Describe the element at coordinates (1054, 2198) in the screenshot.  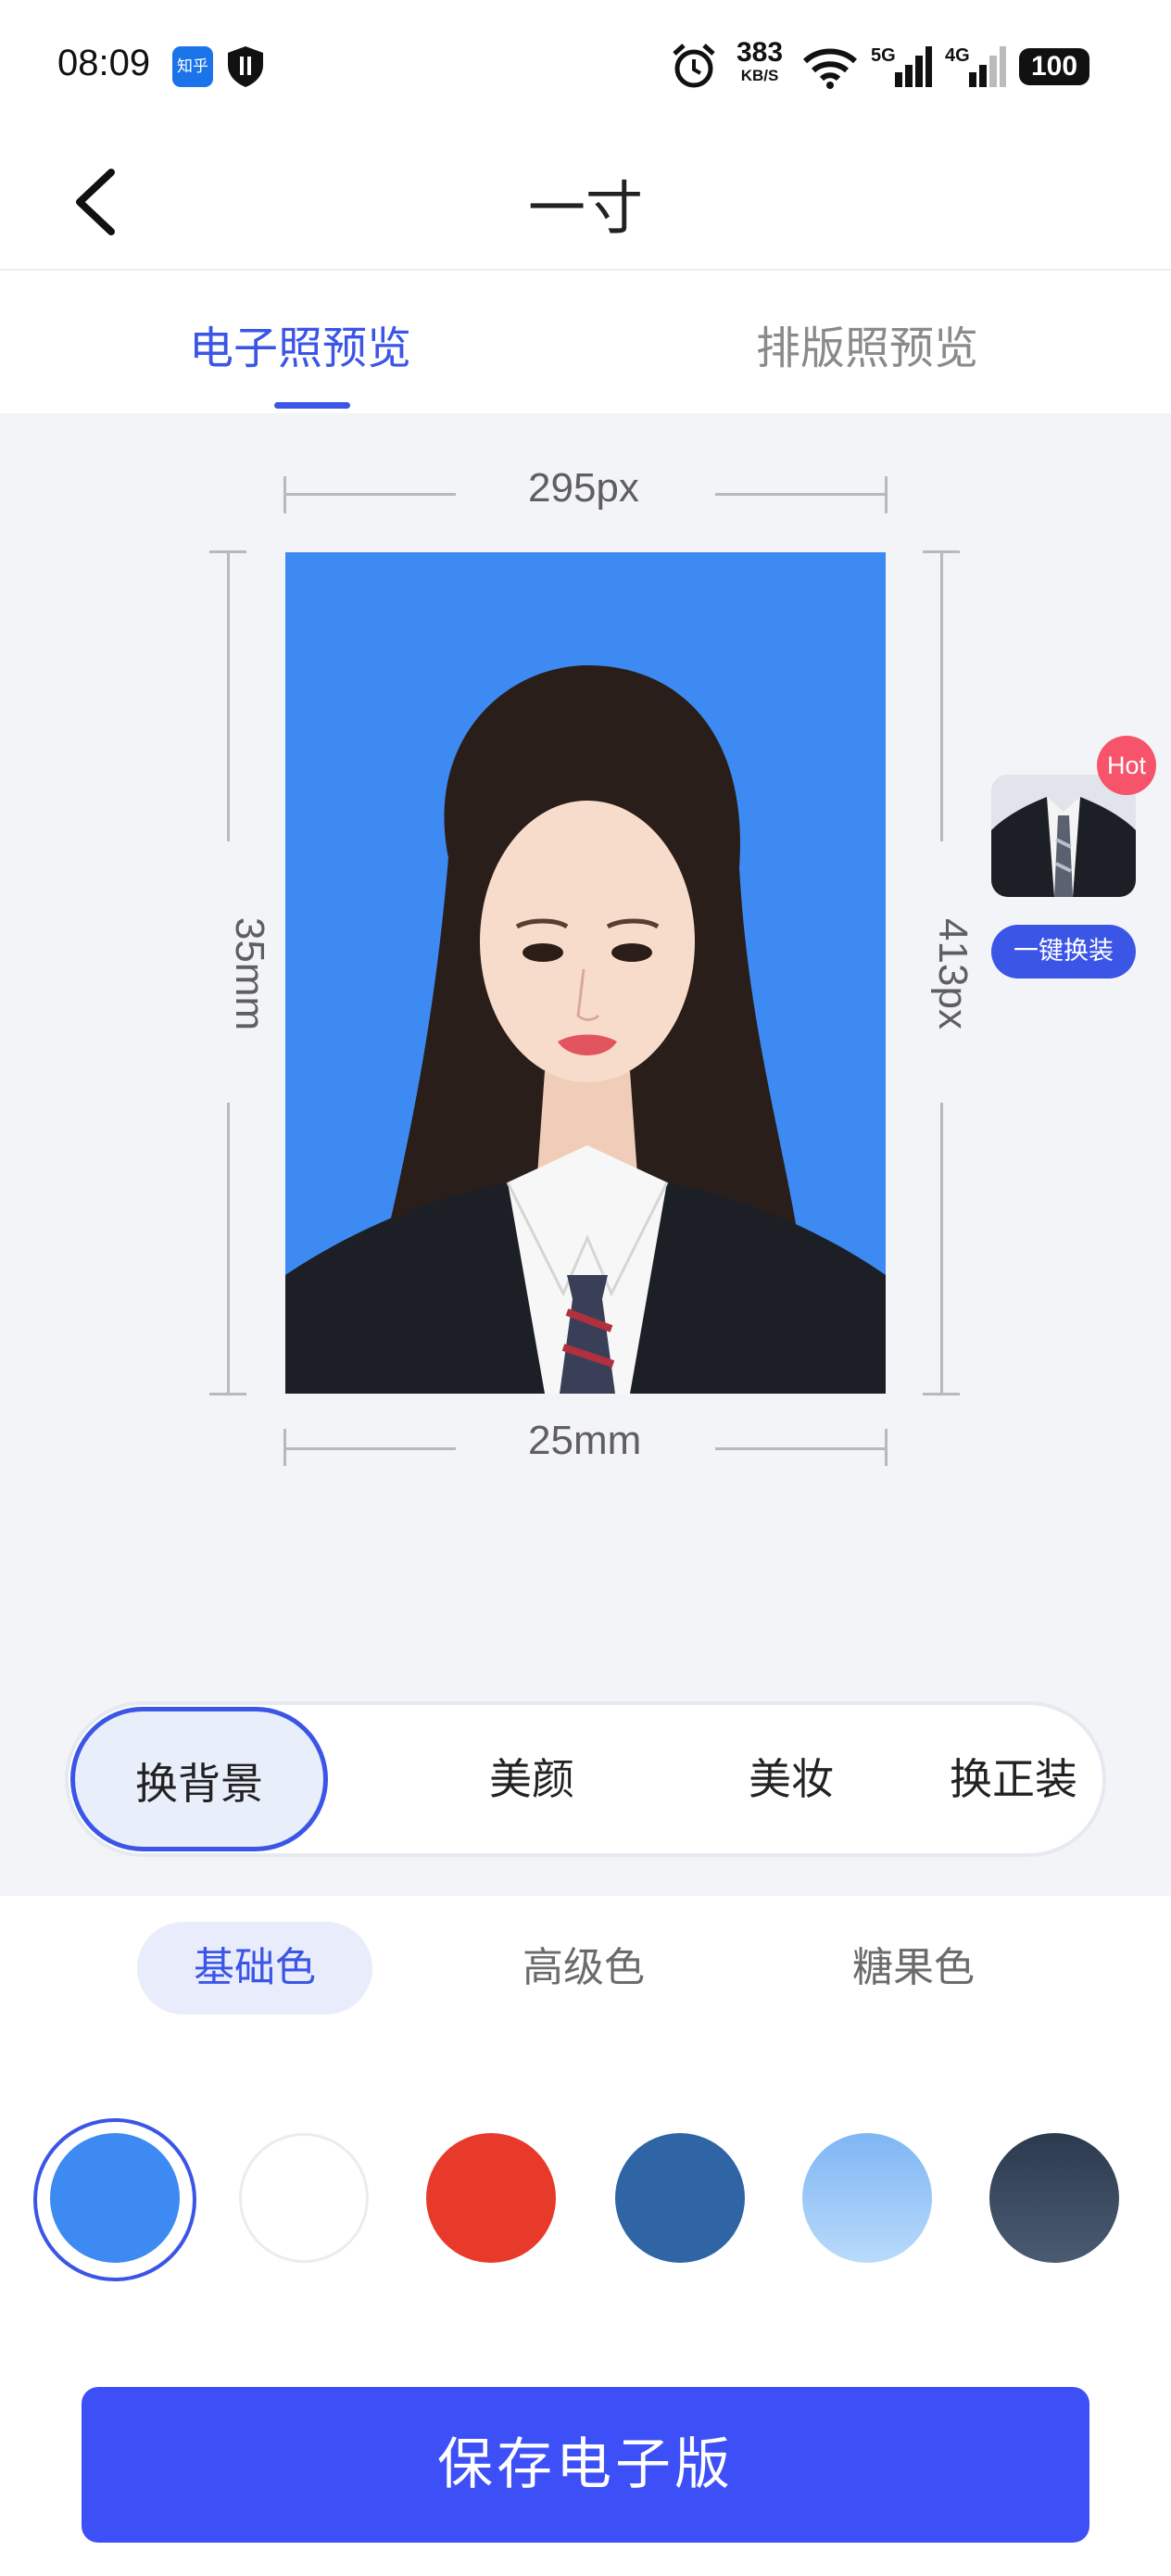
I see `swatch-gradient-dark-gray` at that location.